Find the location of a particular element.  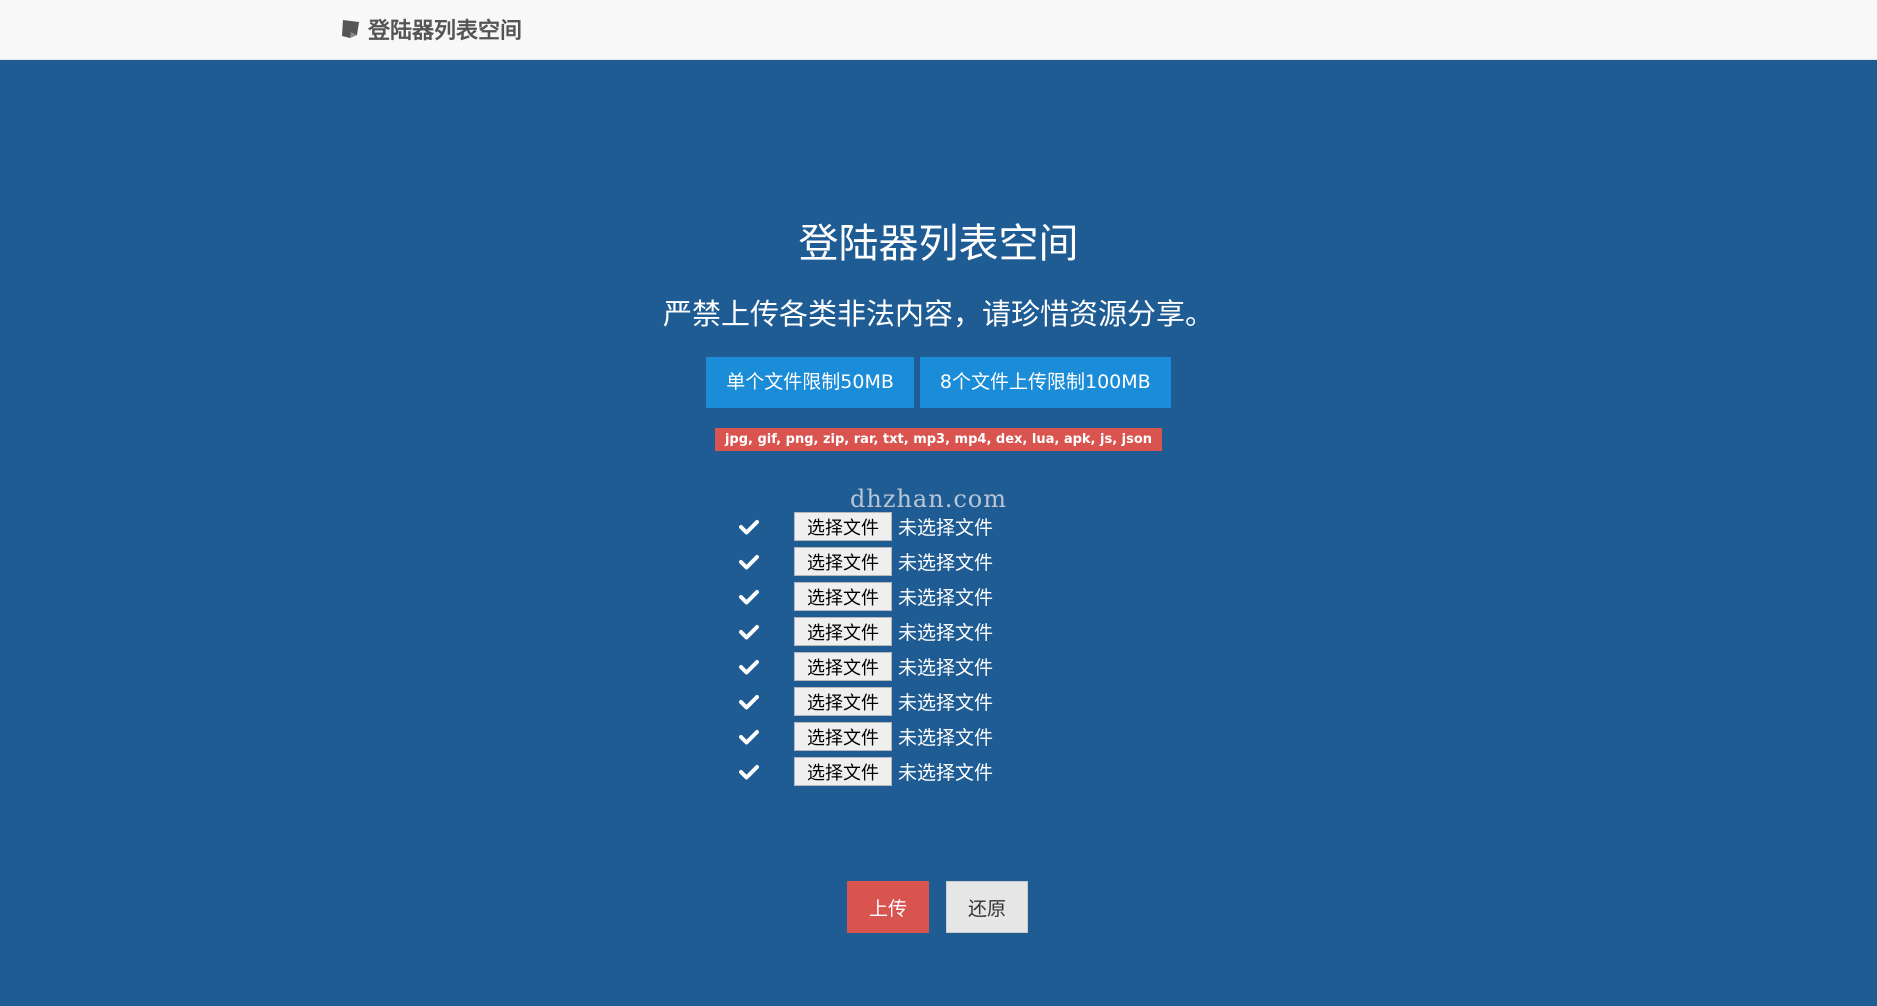

navbar: 登陆器列表空间 is located at coordinates (938, 30).